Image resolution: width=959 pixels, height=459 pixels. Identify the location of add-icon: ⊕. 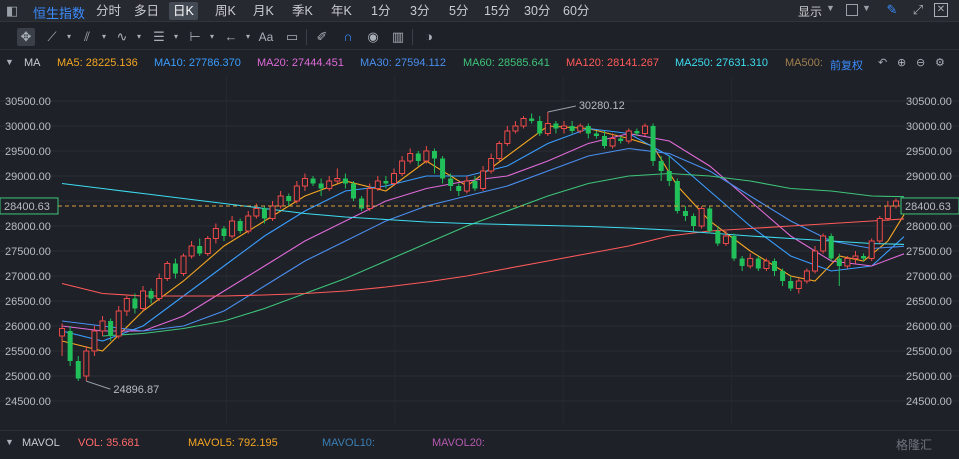
(901, 62).